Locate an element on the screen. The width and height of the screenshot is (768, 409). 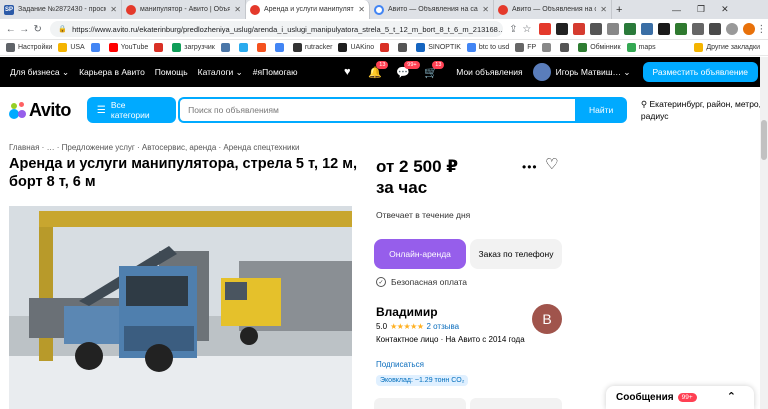
messages-widget: Сообщения 99+ ⌃ is located at coordinates (680, 397).